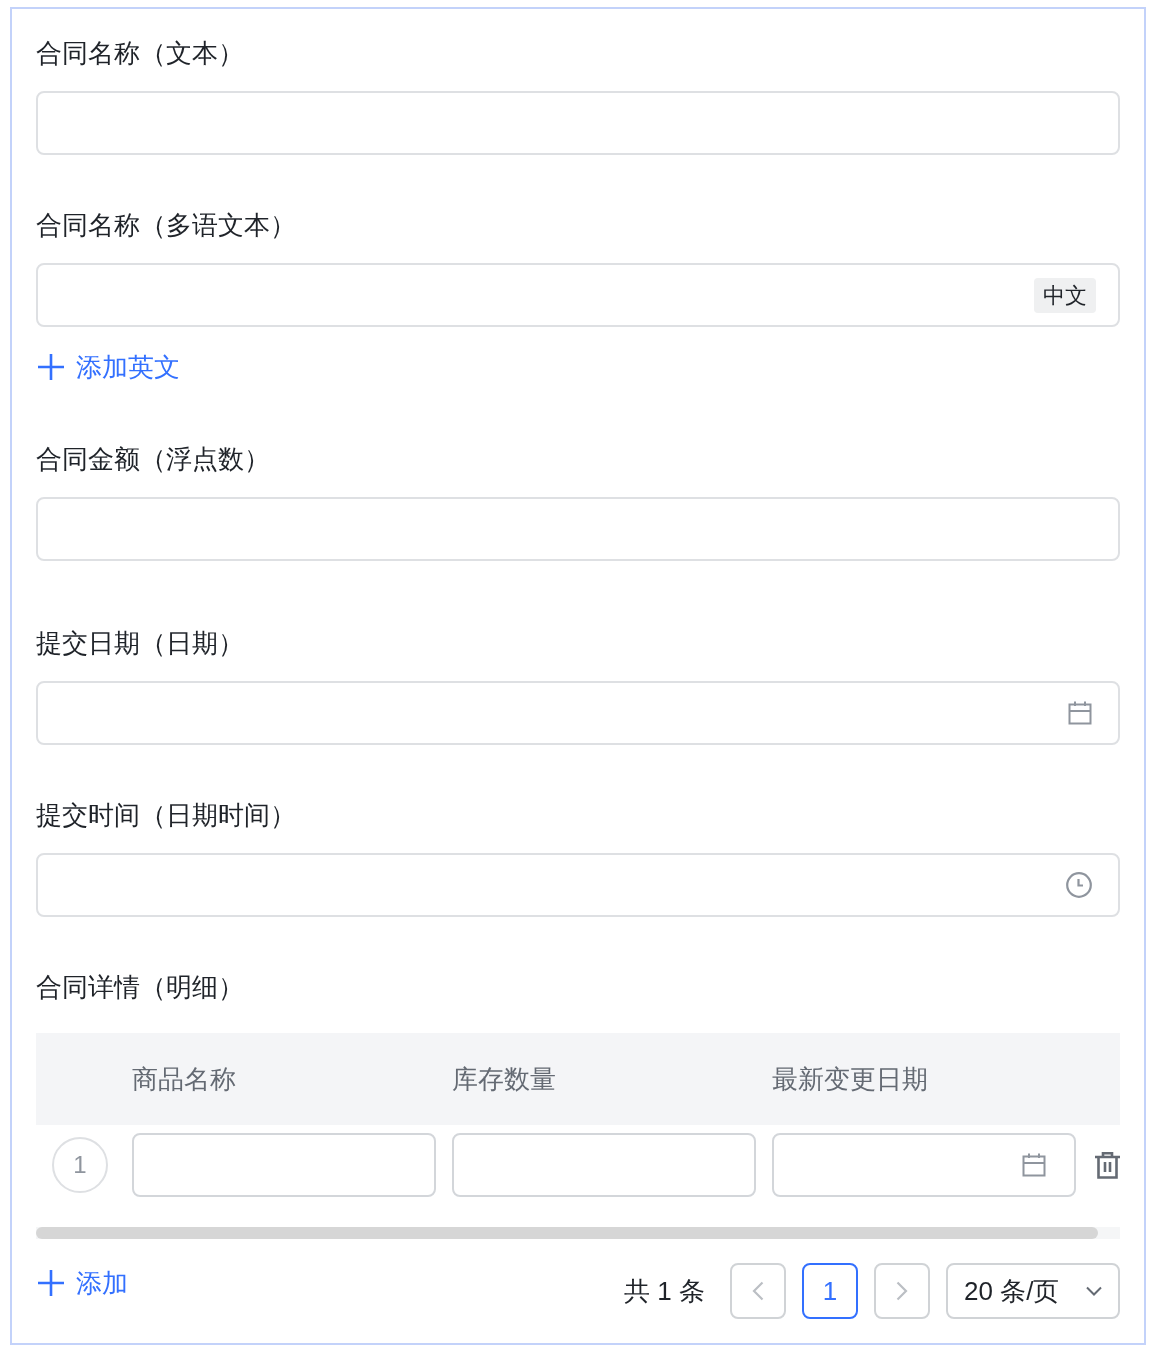 Image resolution: width=1156 pixels, height=1358 pixels. Describe the element at coordinates (664, 1291) in the screenshot. I see `total-count: 共 1 条` at that location.